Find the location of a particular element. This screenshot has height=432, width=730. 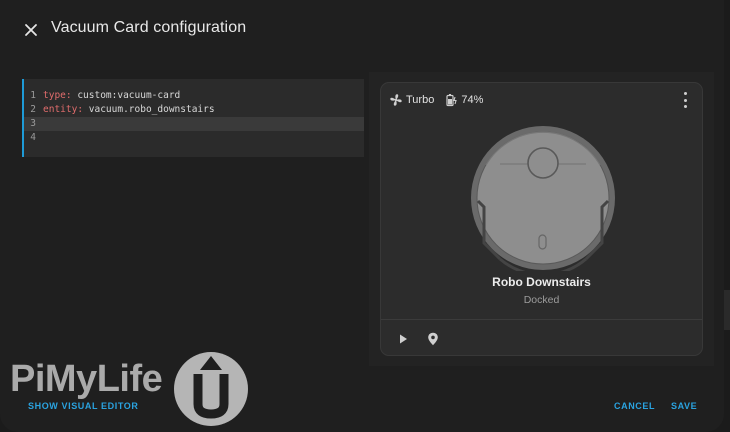

locate-button is located at coordinates (433, 339).